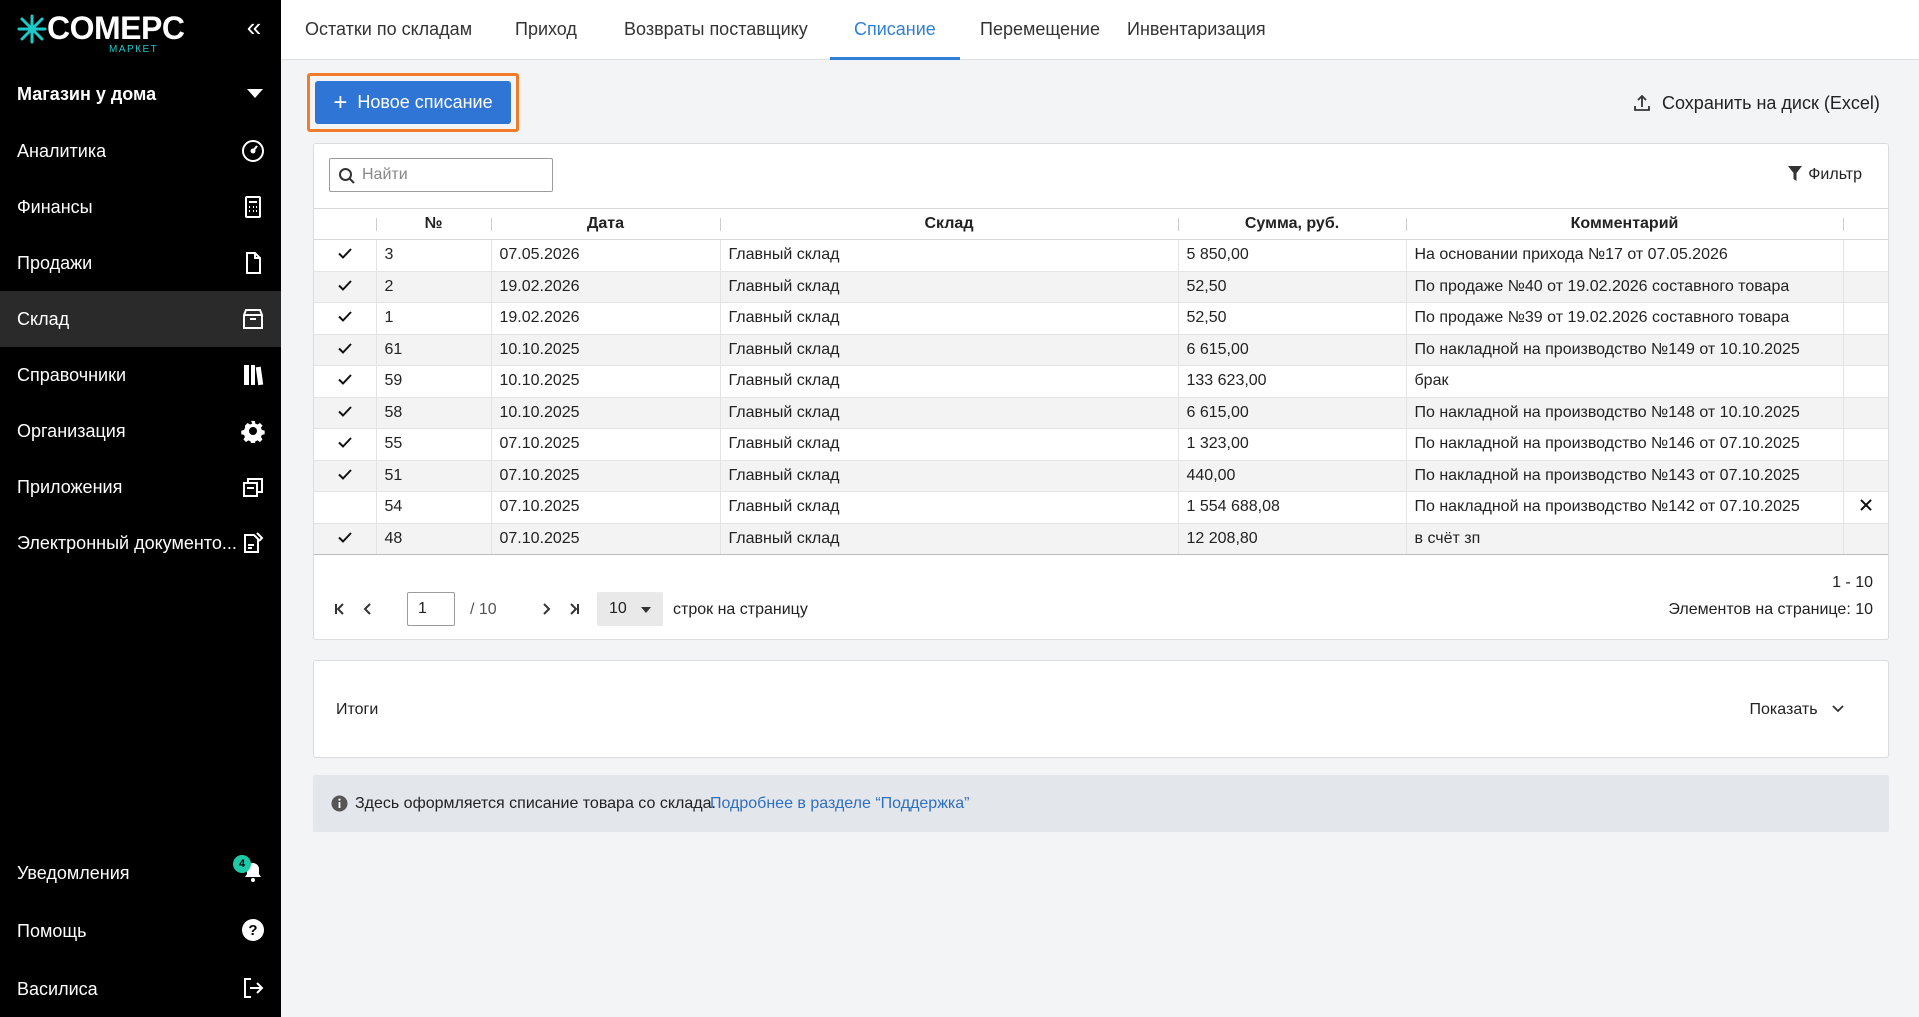  I want to click on store-selector: Магазин у дома, so click(140, 94).